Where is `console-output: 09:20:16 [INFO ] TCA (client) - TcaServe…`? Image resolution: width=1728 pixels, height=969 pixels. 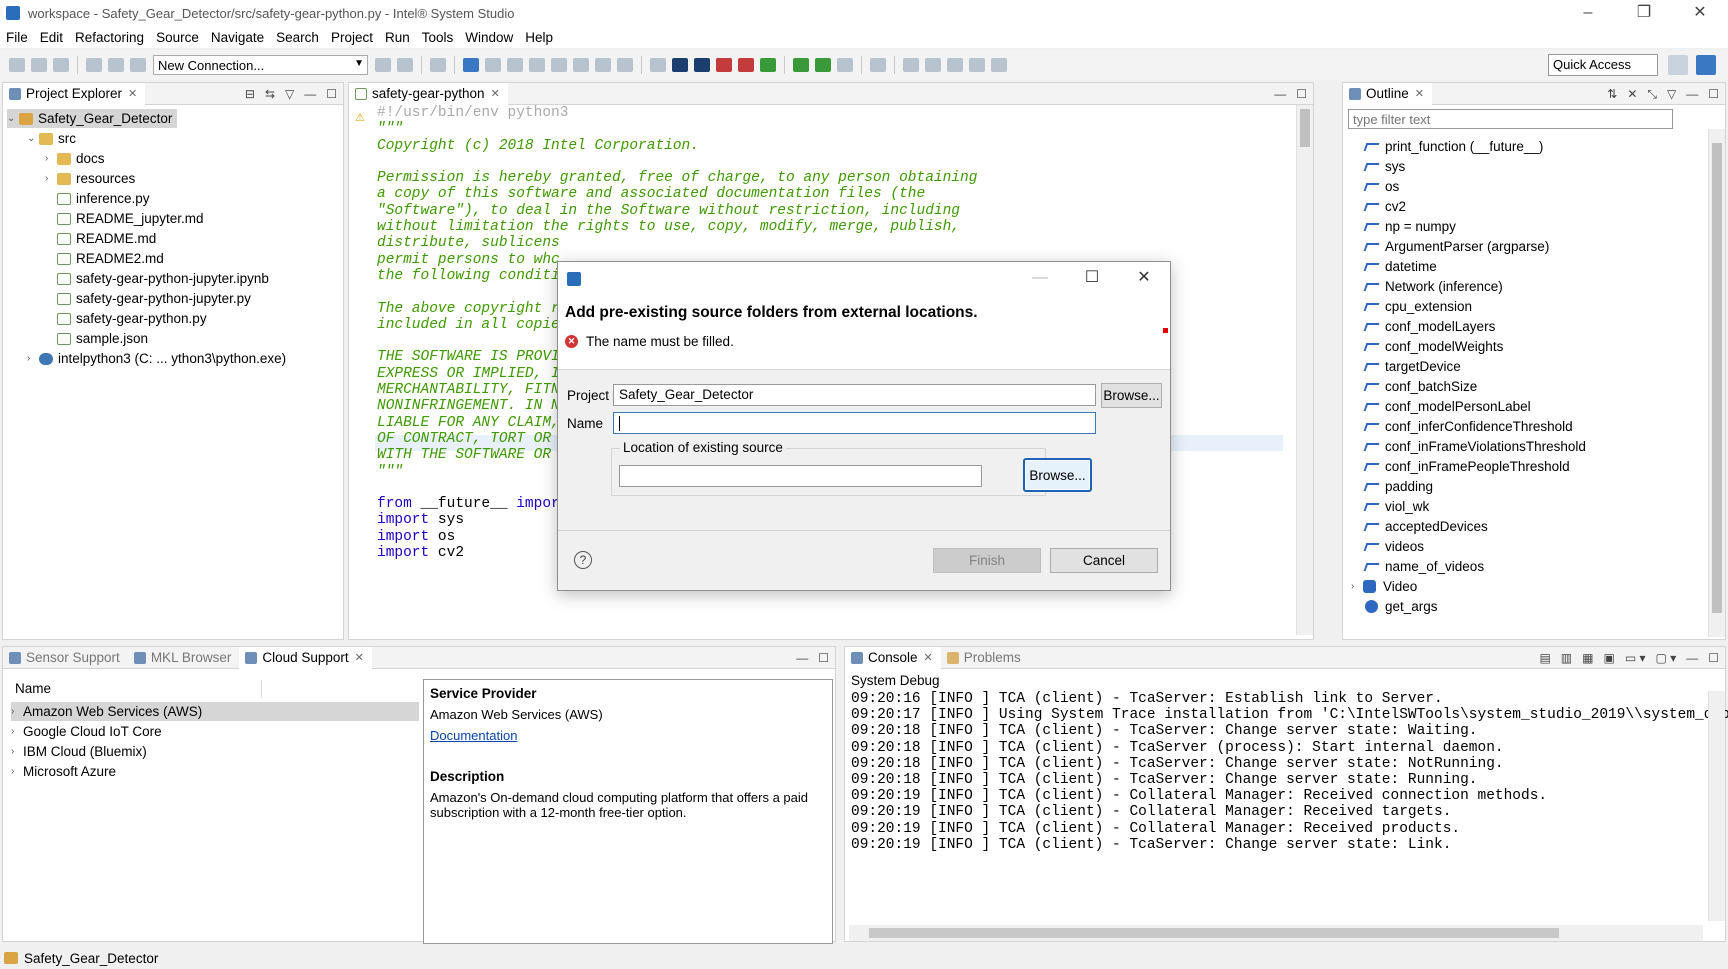
console-output: 09:20:16 [INFO ] TCA (client) - TcaServe… is located at coordinates (1289, 772).